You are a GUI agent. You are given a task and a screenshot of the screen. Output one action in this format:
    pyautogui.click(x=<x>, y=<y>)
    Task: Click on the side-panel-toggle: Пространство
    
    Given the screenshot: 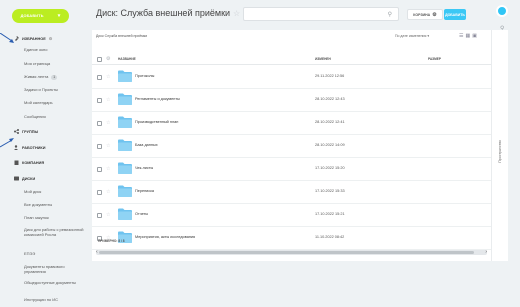 What is the action you would take?
    pyautogui.click(x=499, y=145)
    